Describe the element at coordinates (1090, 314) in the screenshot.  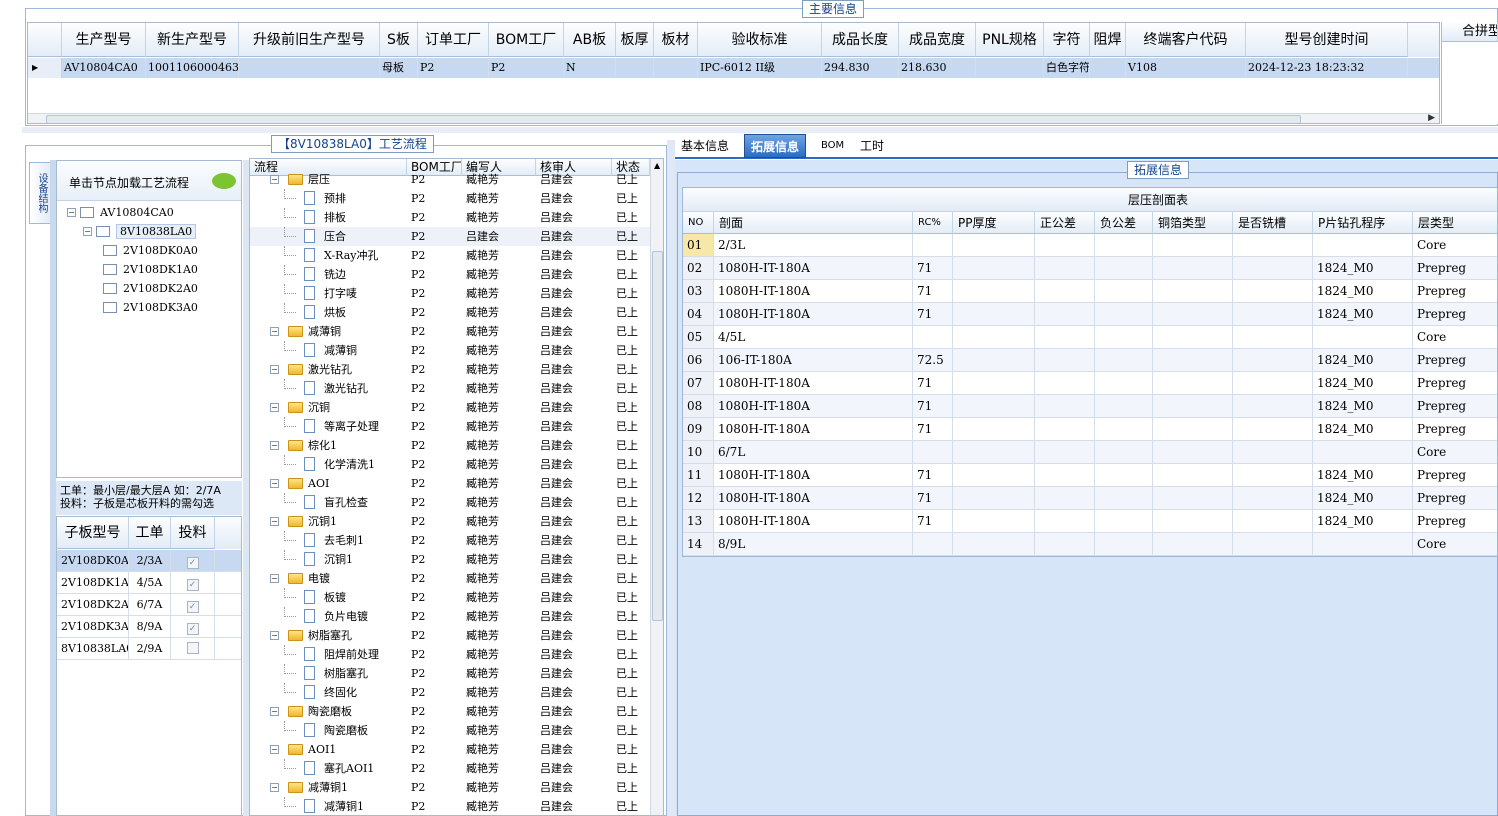
I see `lamination-row: 04 1080H-IT-180A 71 1824_M0 Prepreg` at that location.